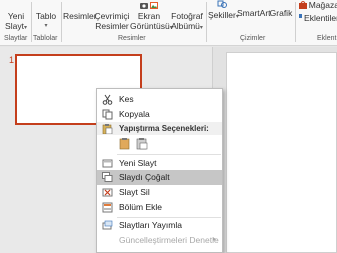 The image size is (337, 253). What do you see at coordinates (14, 26) in the screenshot?
I see `new-slide-label-2: Slayt` at bounding box center [14, 26].